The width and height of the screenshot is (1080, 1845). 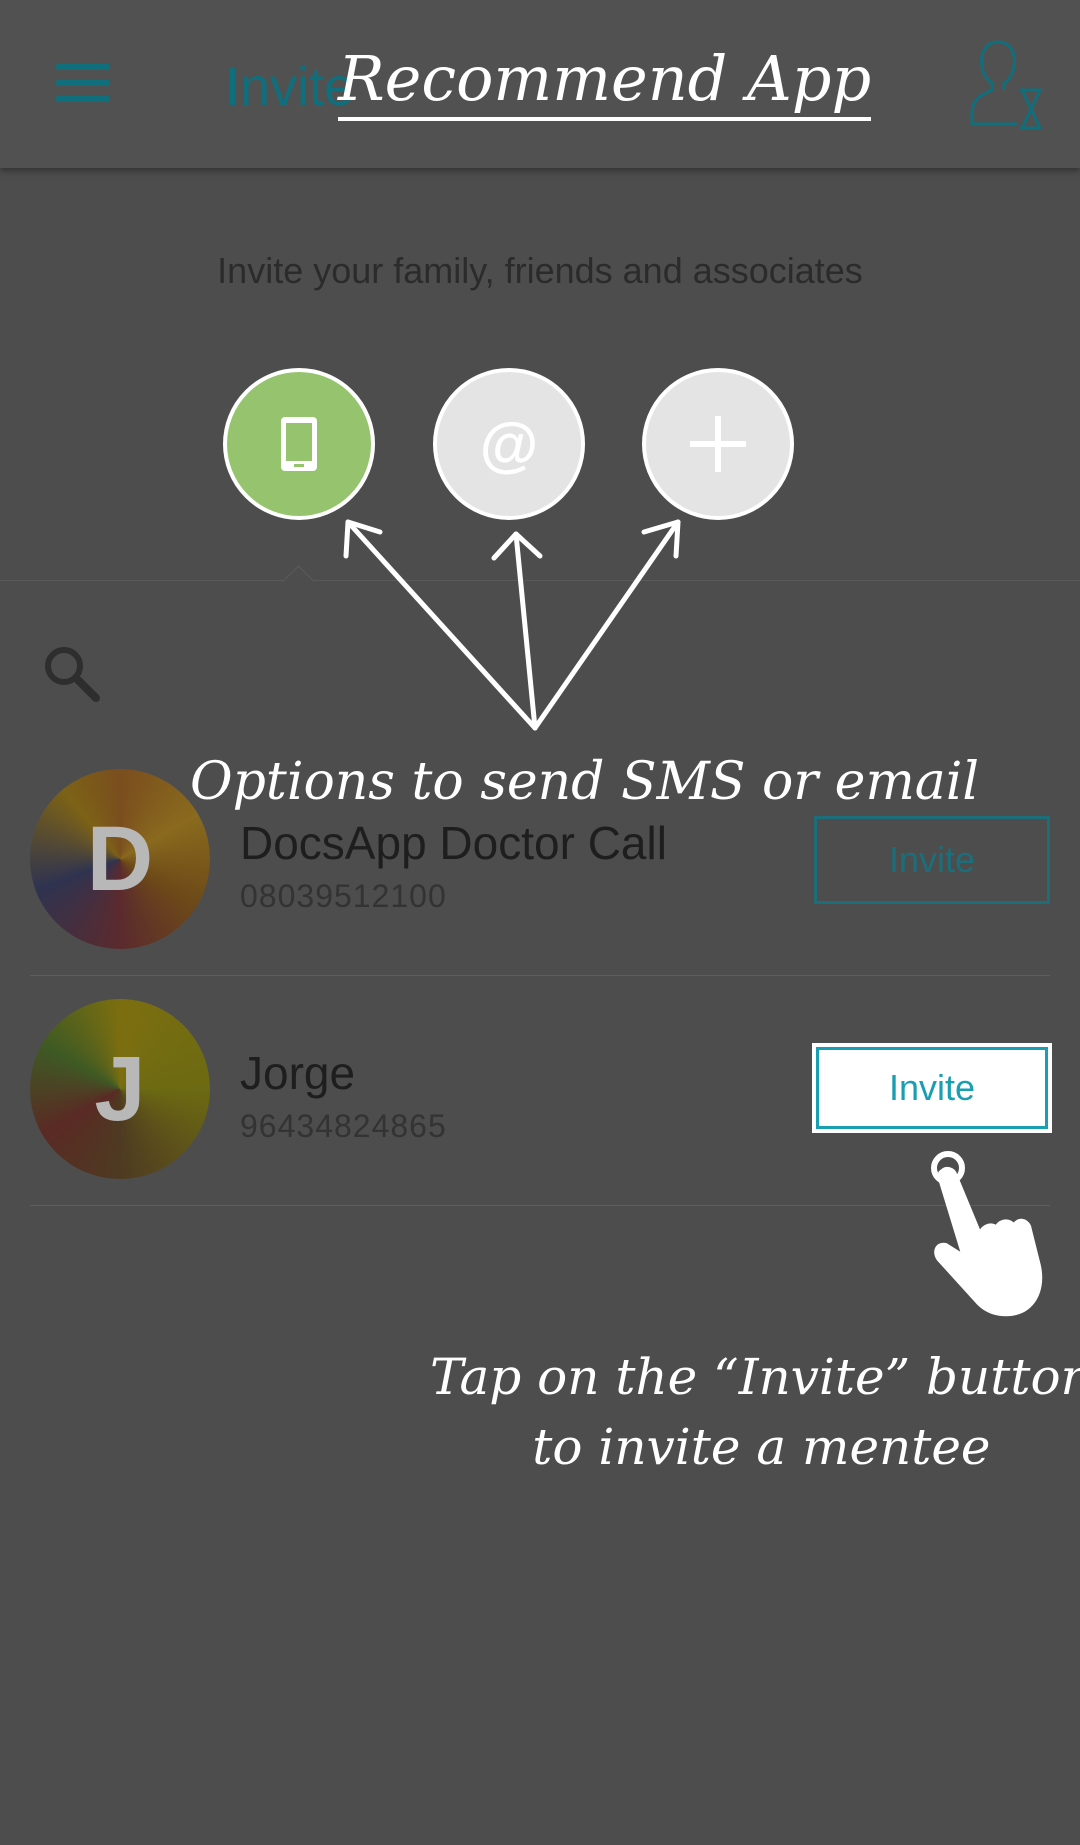 I want to click on add-option-button, so click(x=718, y=444).